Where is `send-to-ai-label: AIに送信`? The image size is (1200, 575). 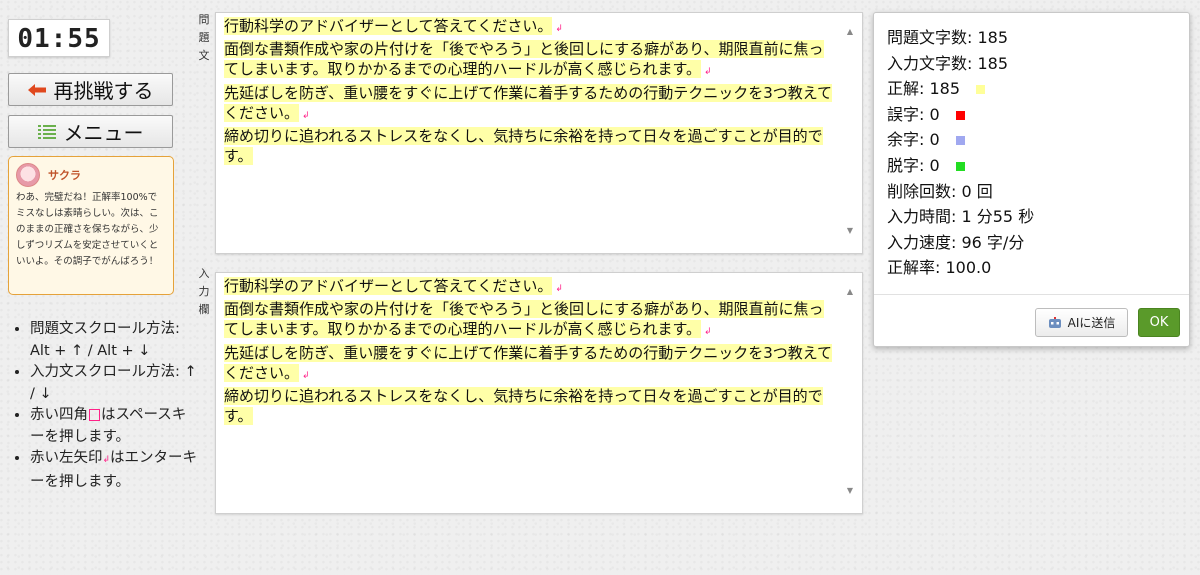 send-to-ai-label: AIに送信 is located at coordinates (1091, 323).